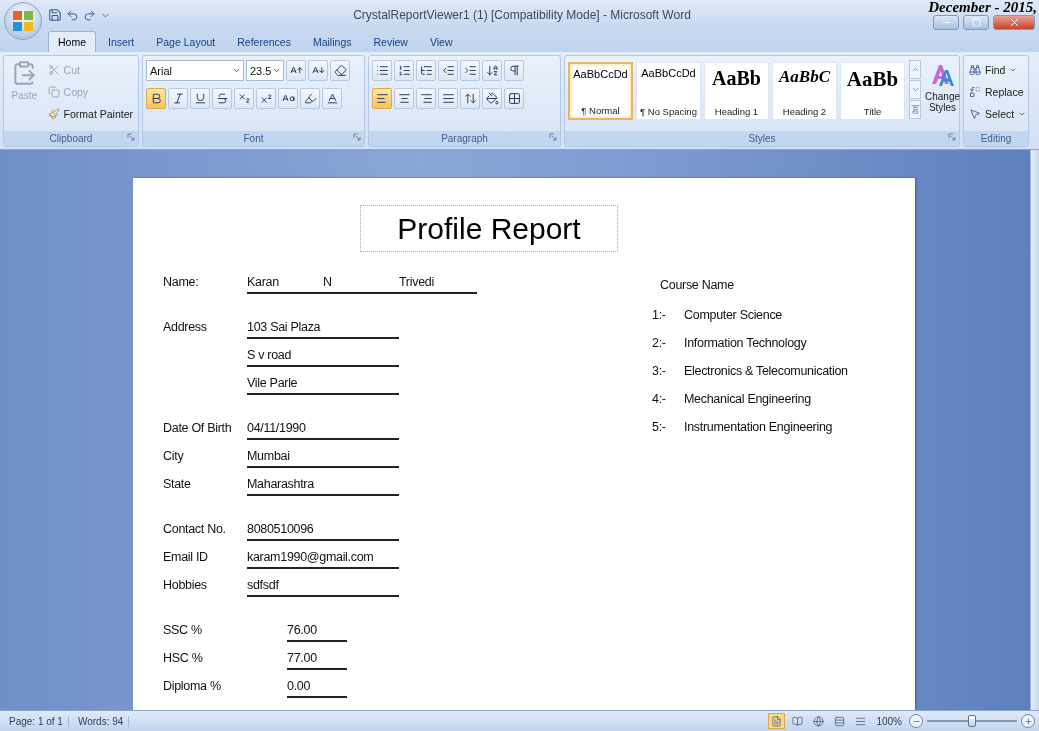 The width and height of the screenshot is (1039, 731). What do you see at coordinates (659, 400) in the screenshot?
I see `course-number: 4:-` at bounding box center [659, 400].